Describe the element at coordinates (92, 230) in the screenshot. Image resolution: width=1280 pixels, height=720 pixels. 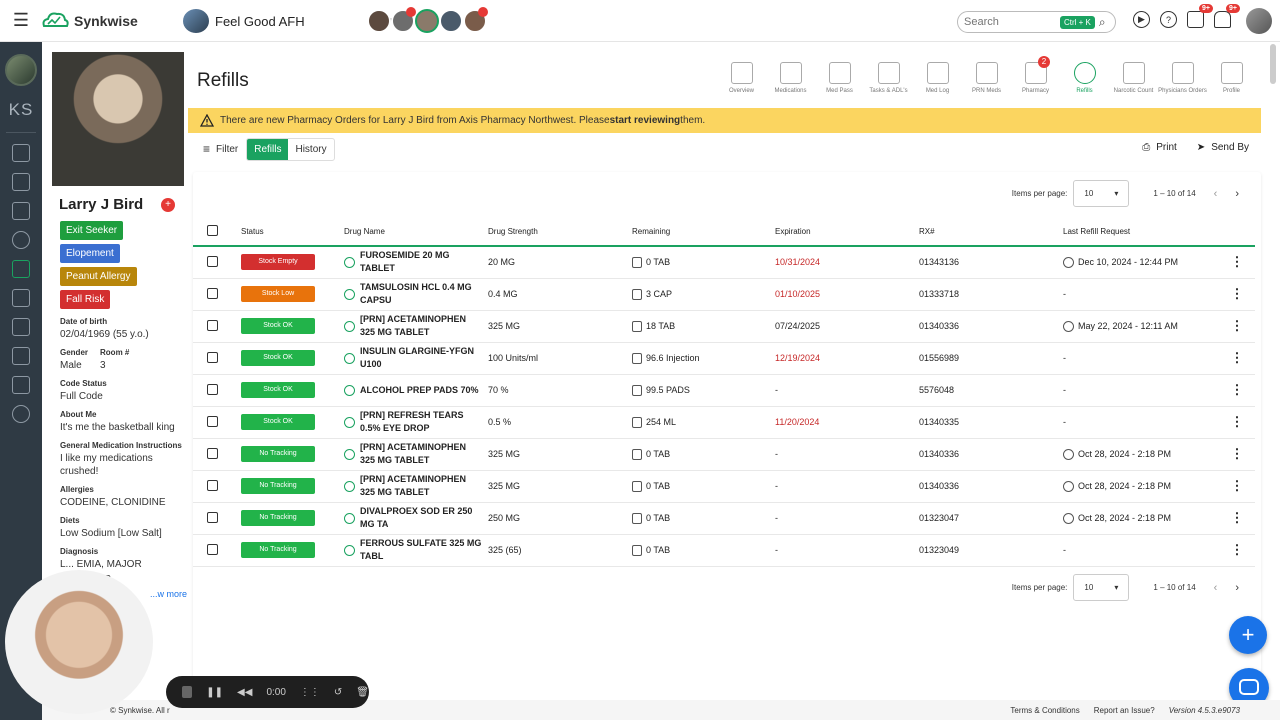
I see `patient-tag: Exit Seeker` at that location.